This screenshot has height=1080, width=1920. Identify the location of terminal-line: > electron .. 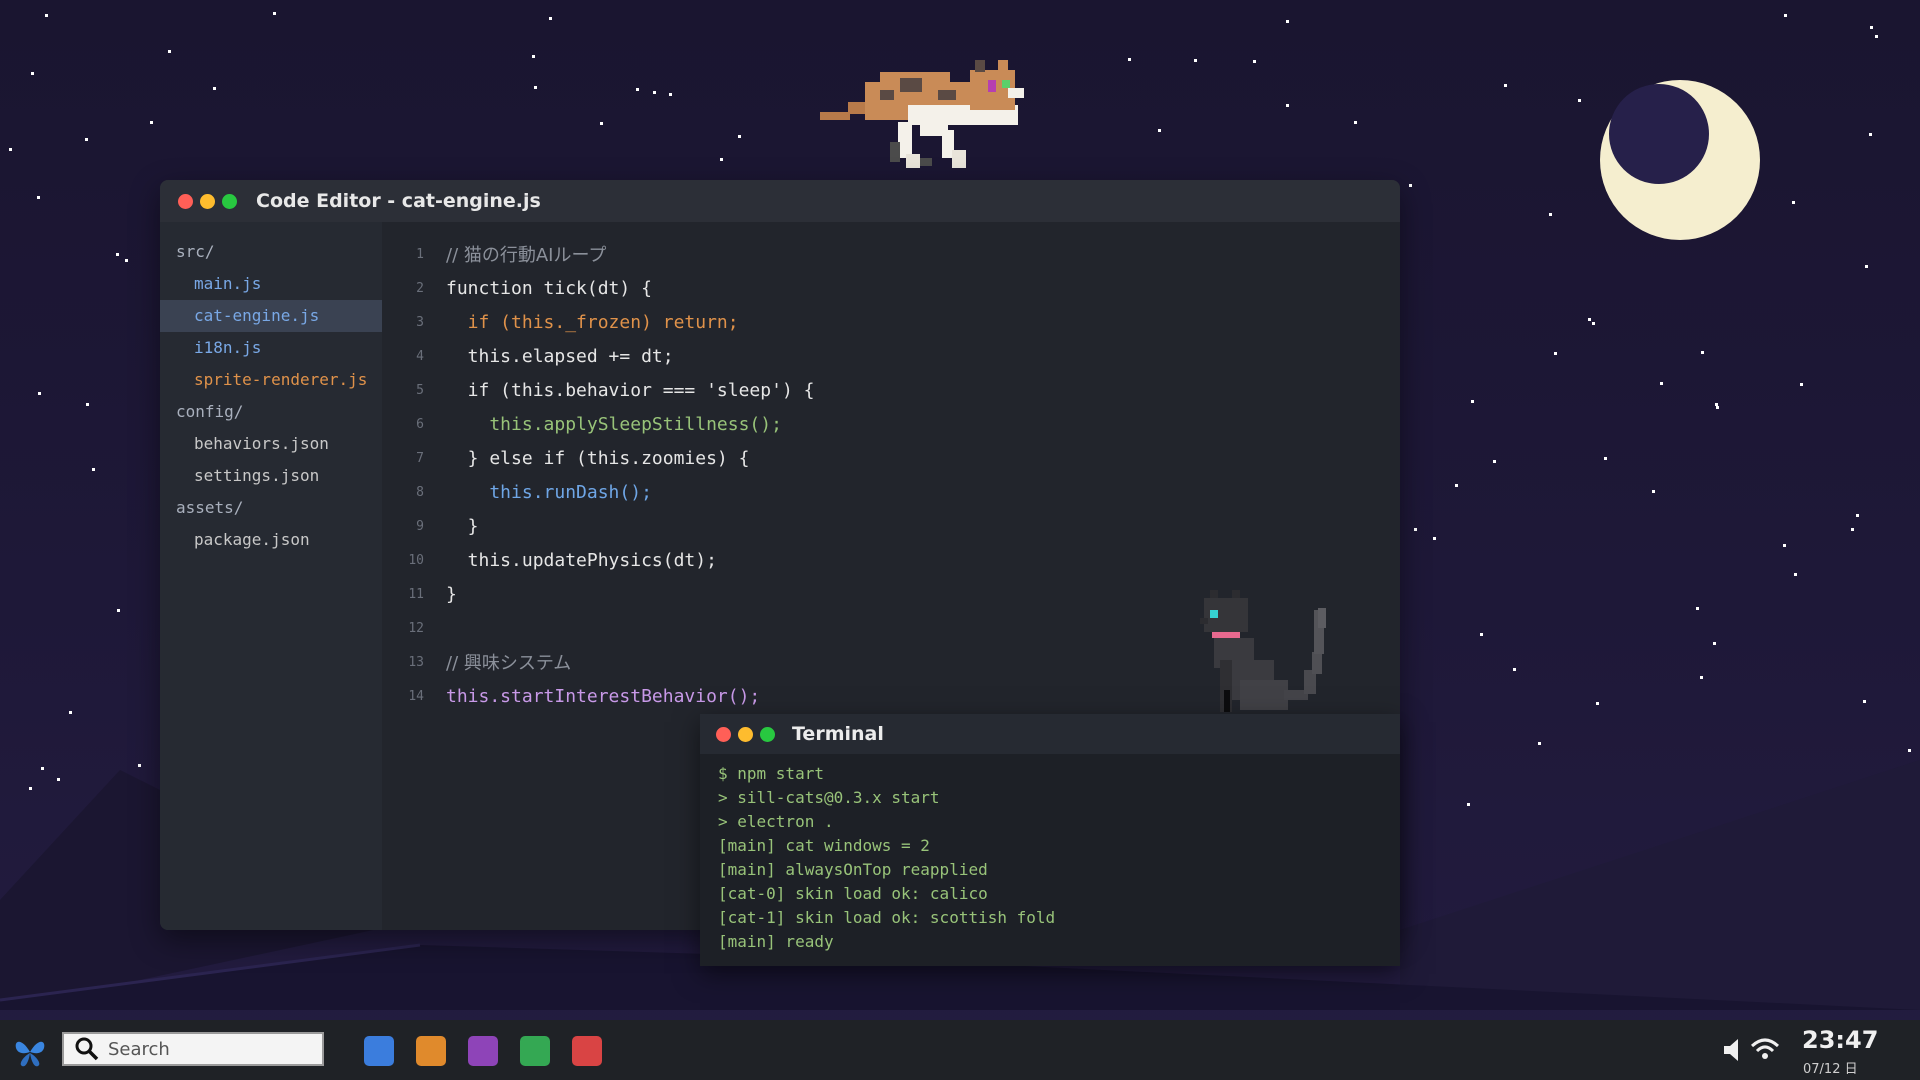
(776, 821).